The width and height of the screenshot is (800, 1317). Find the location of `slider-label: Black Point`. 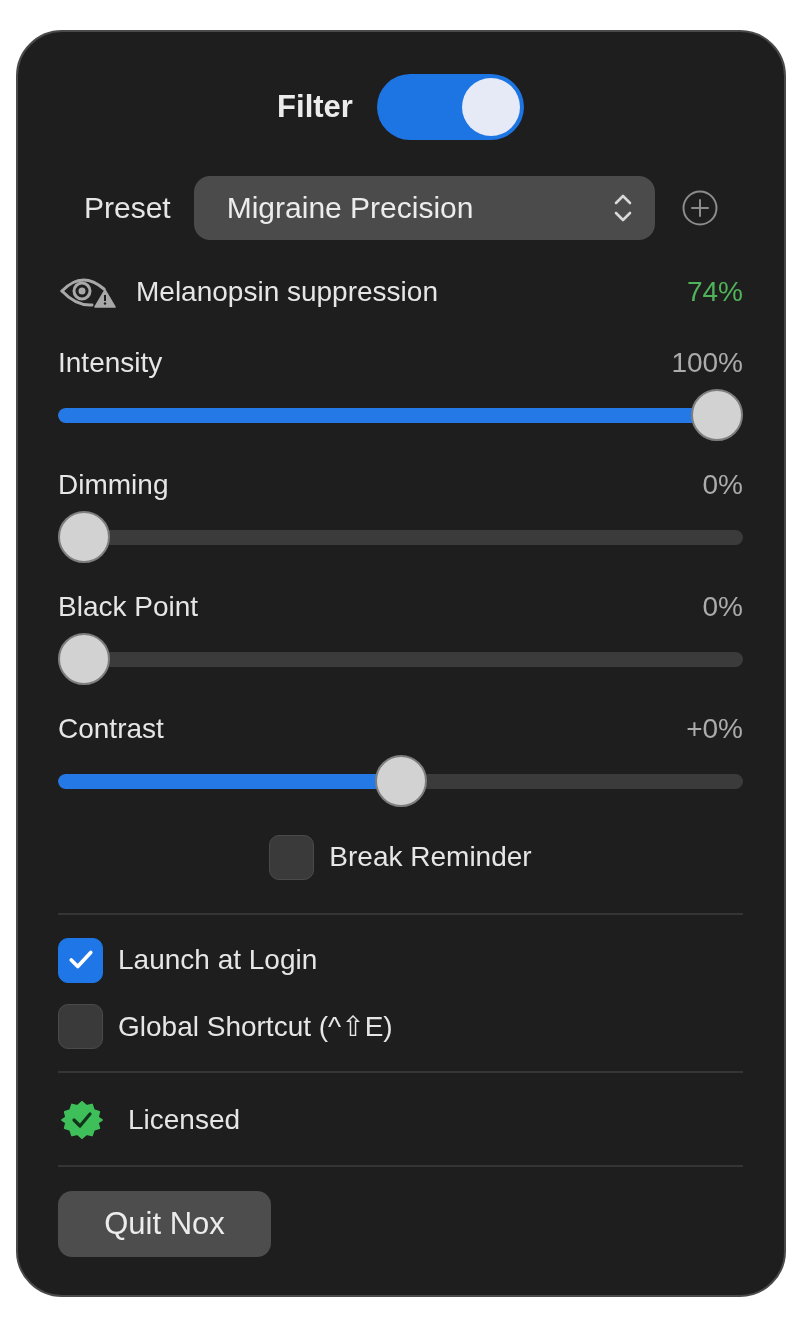

slider-label: Black Point is located at coordinates (128, 607).